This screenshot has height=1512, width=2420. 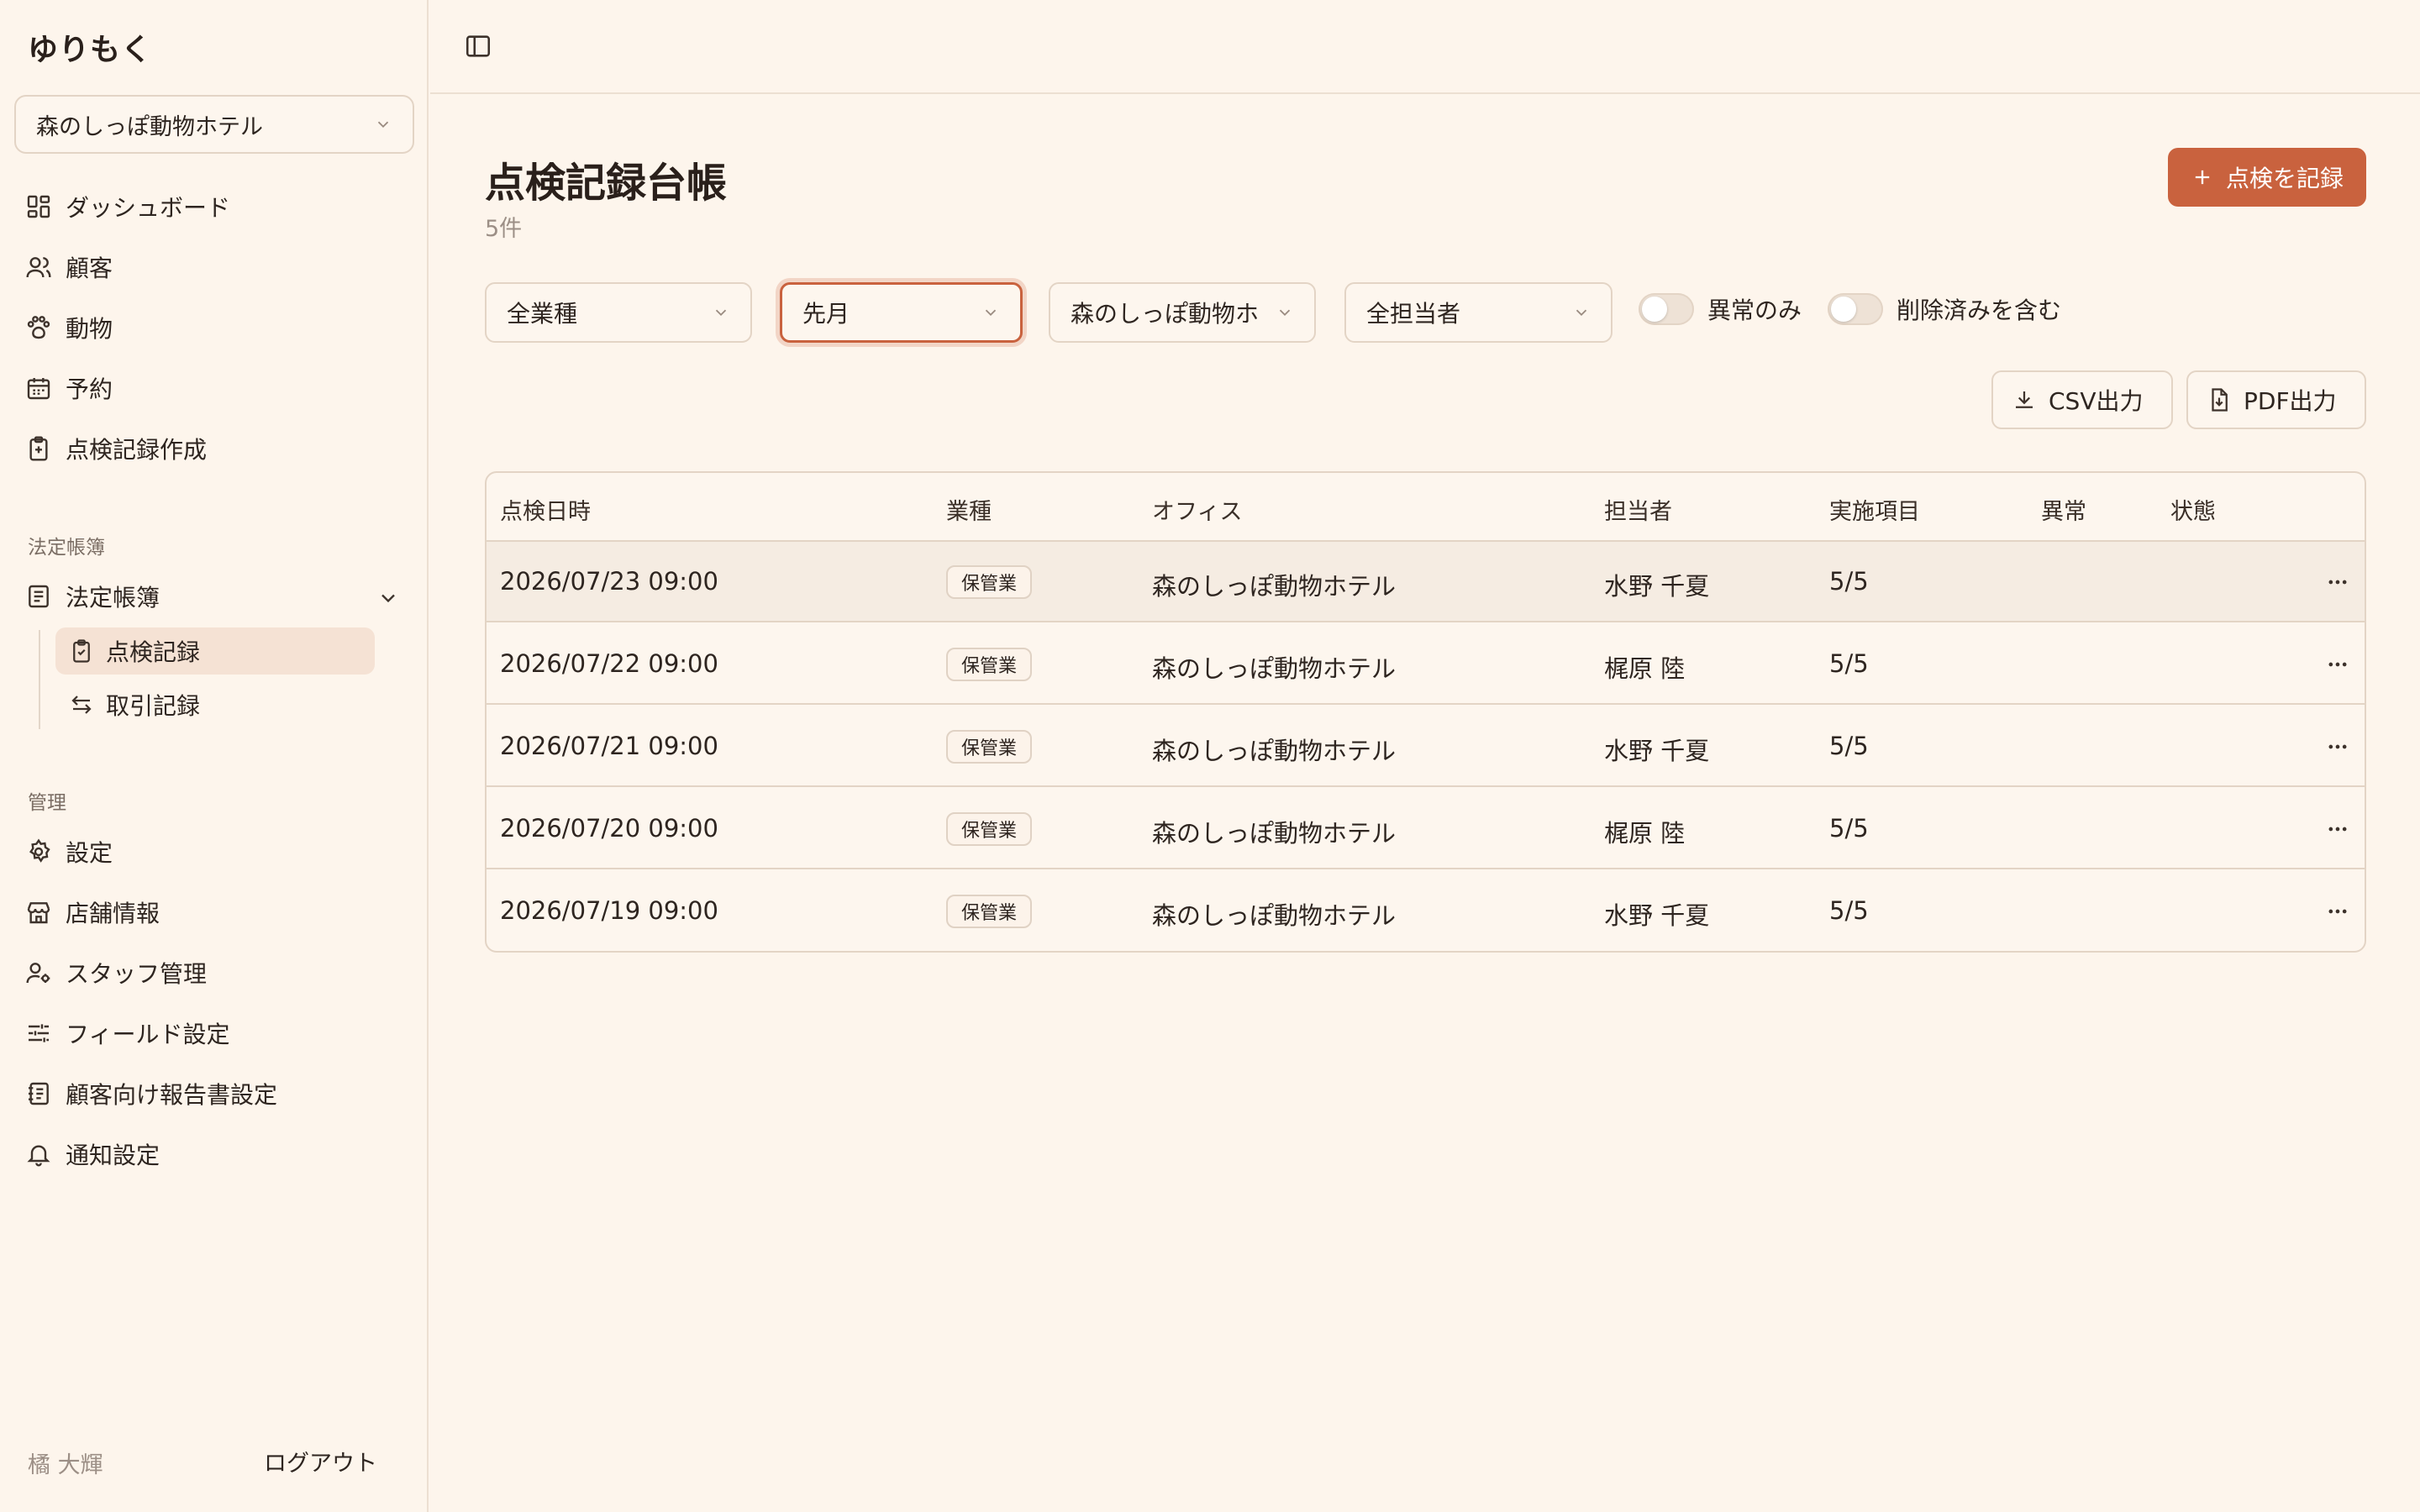 What do you see at coordinates (172, 1095) in the screenshot?
I see `nav-label: 顧客向け報告書設定` at bounding box center [172, 1095].